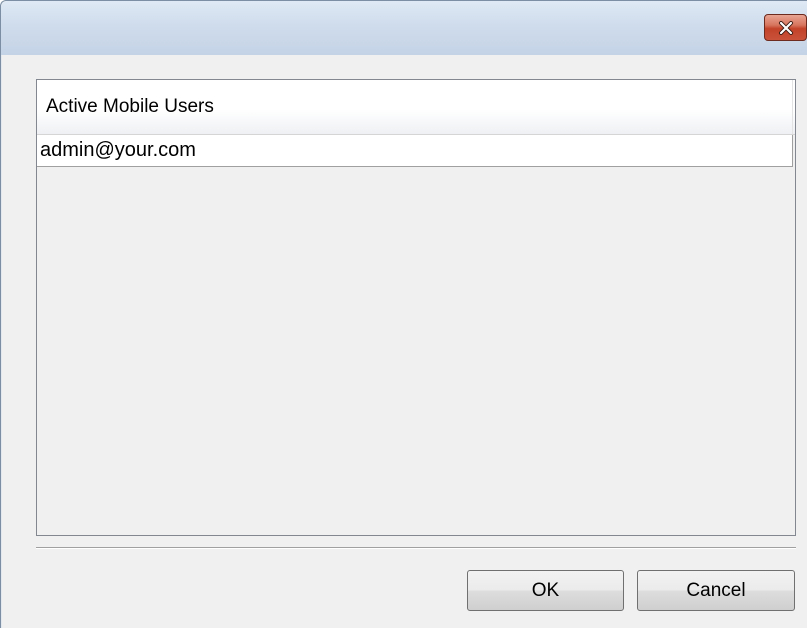 The image size is (807, 628). I want to click on column-header-active-mobile-users: Active Mobile Users, so click(415, 107).